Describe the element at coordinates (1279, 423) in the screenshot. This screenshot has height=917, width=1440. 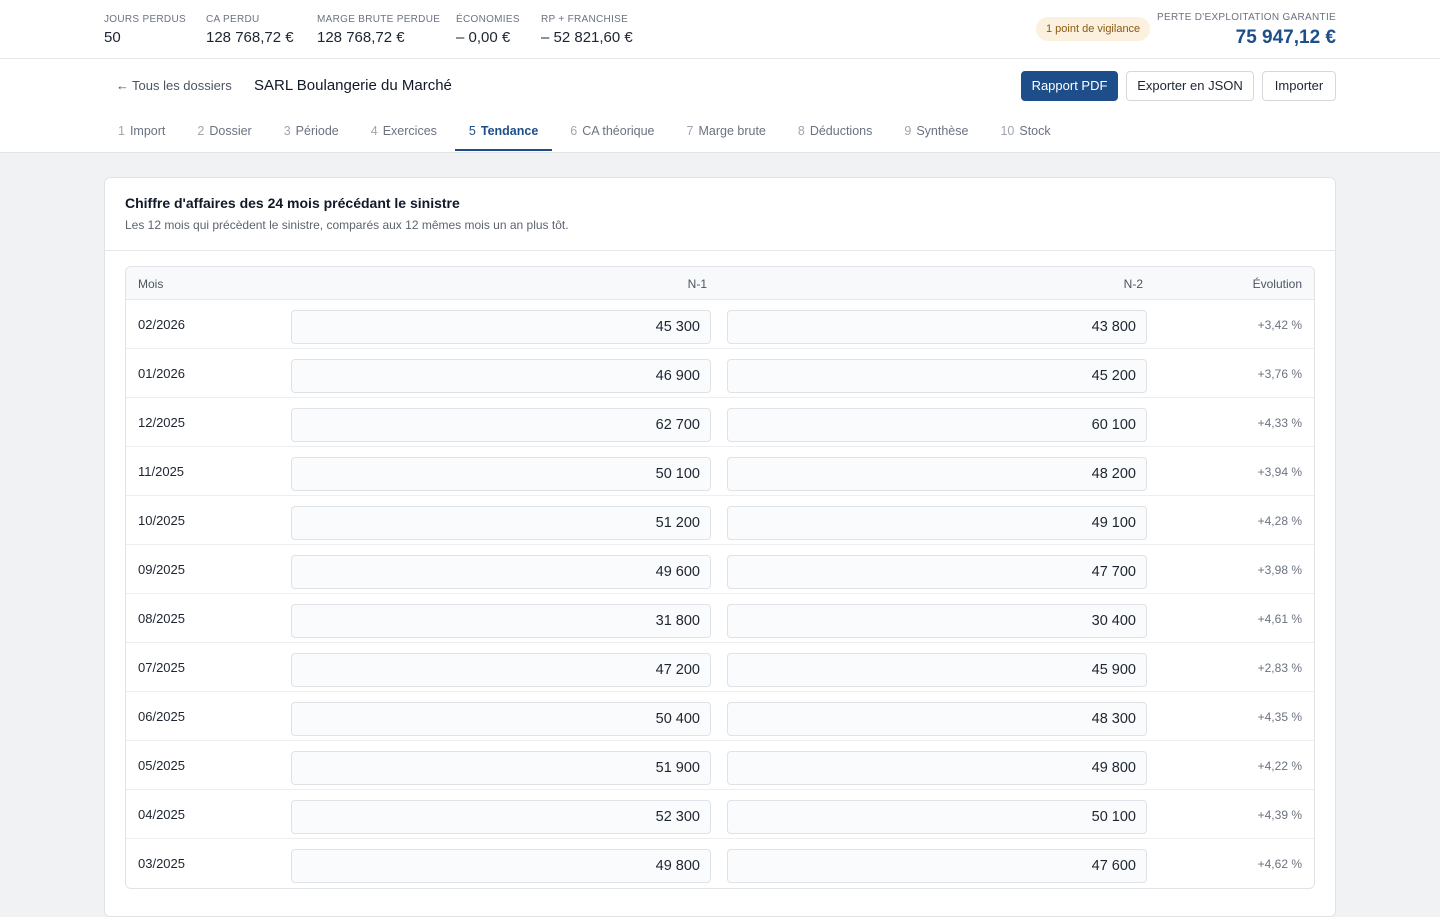
I see `evolution-cell: +4,33 %` at that location.